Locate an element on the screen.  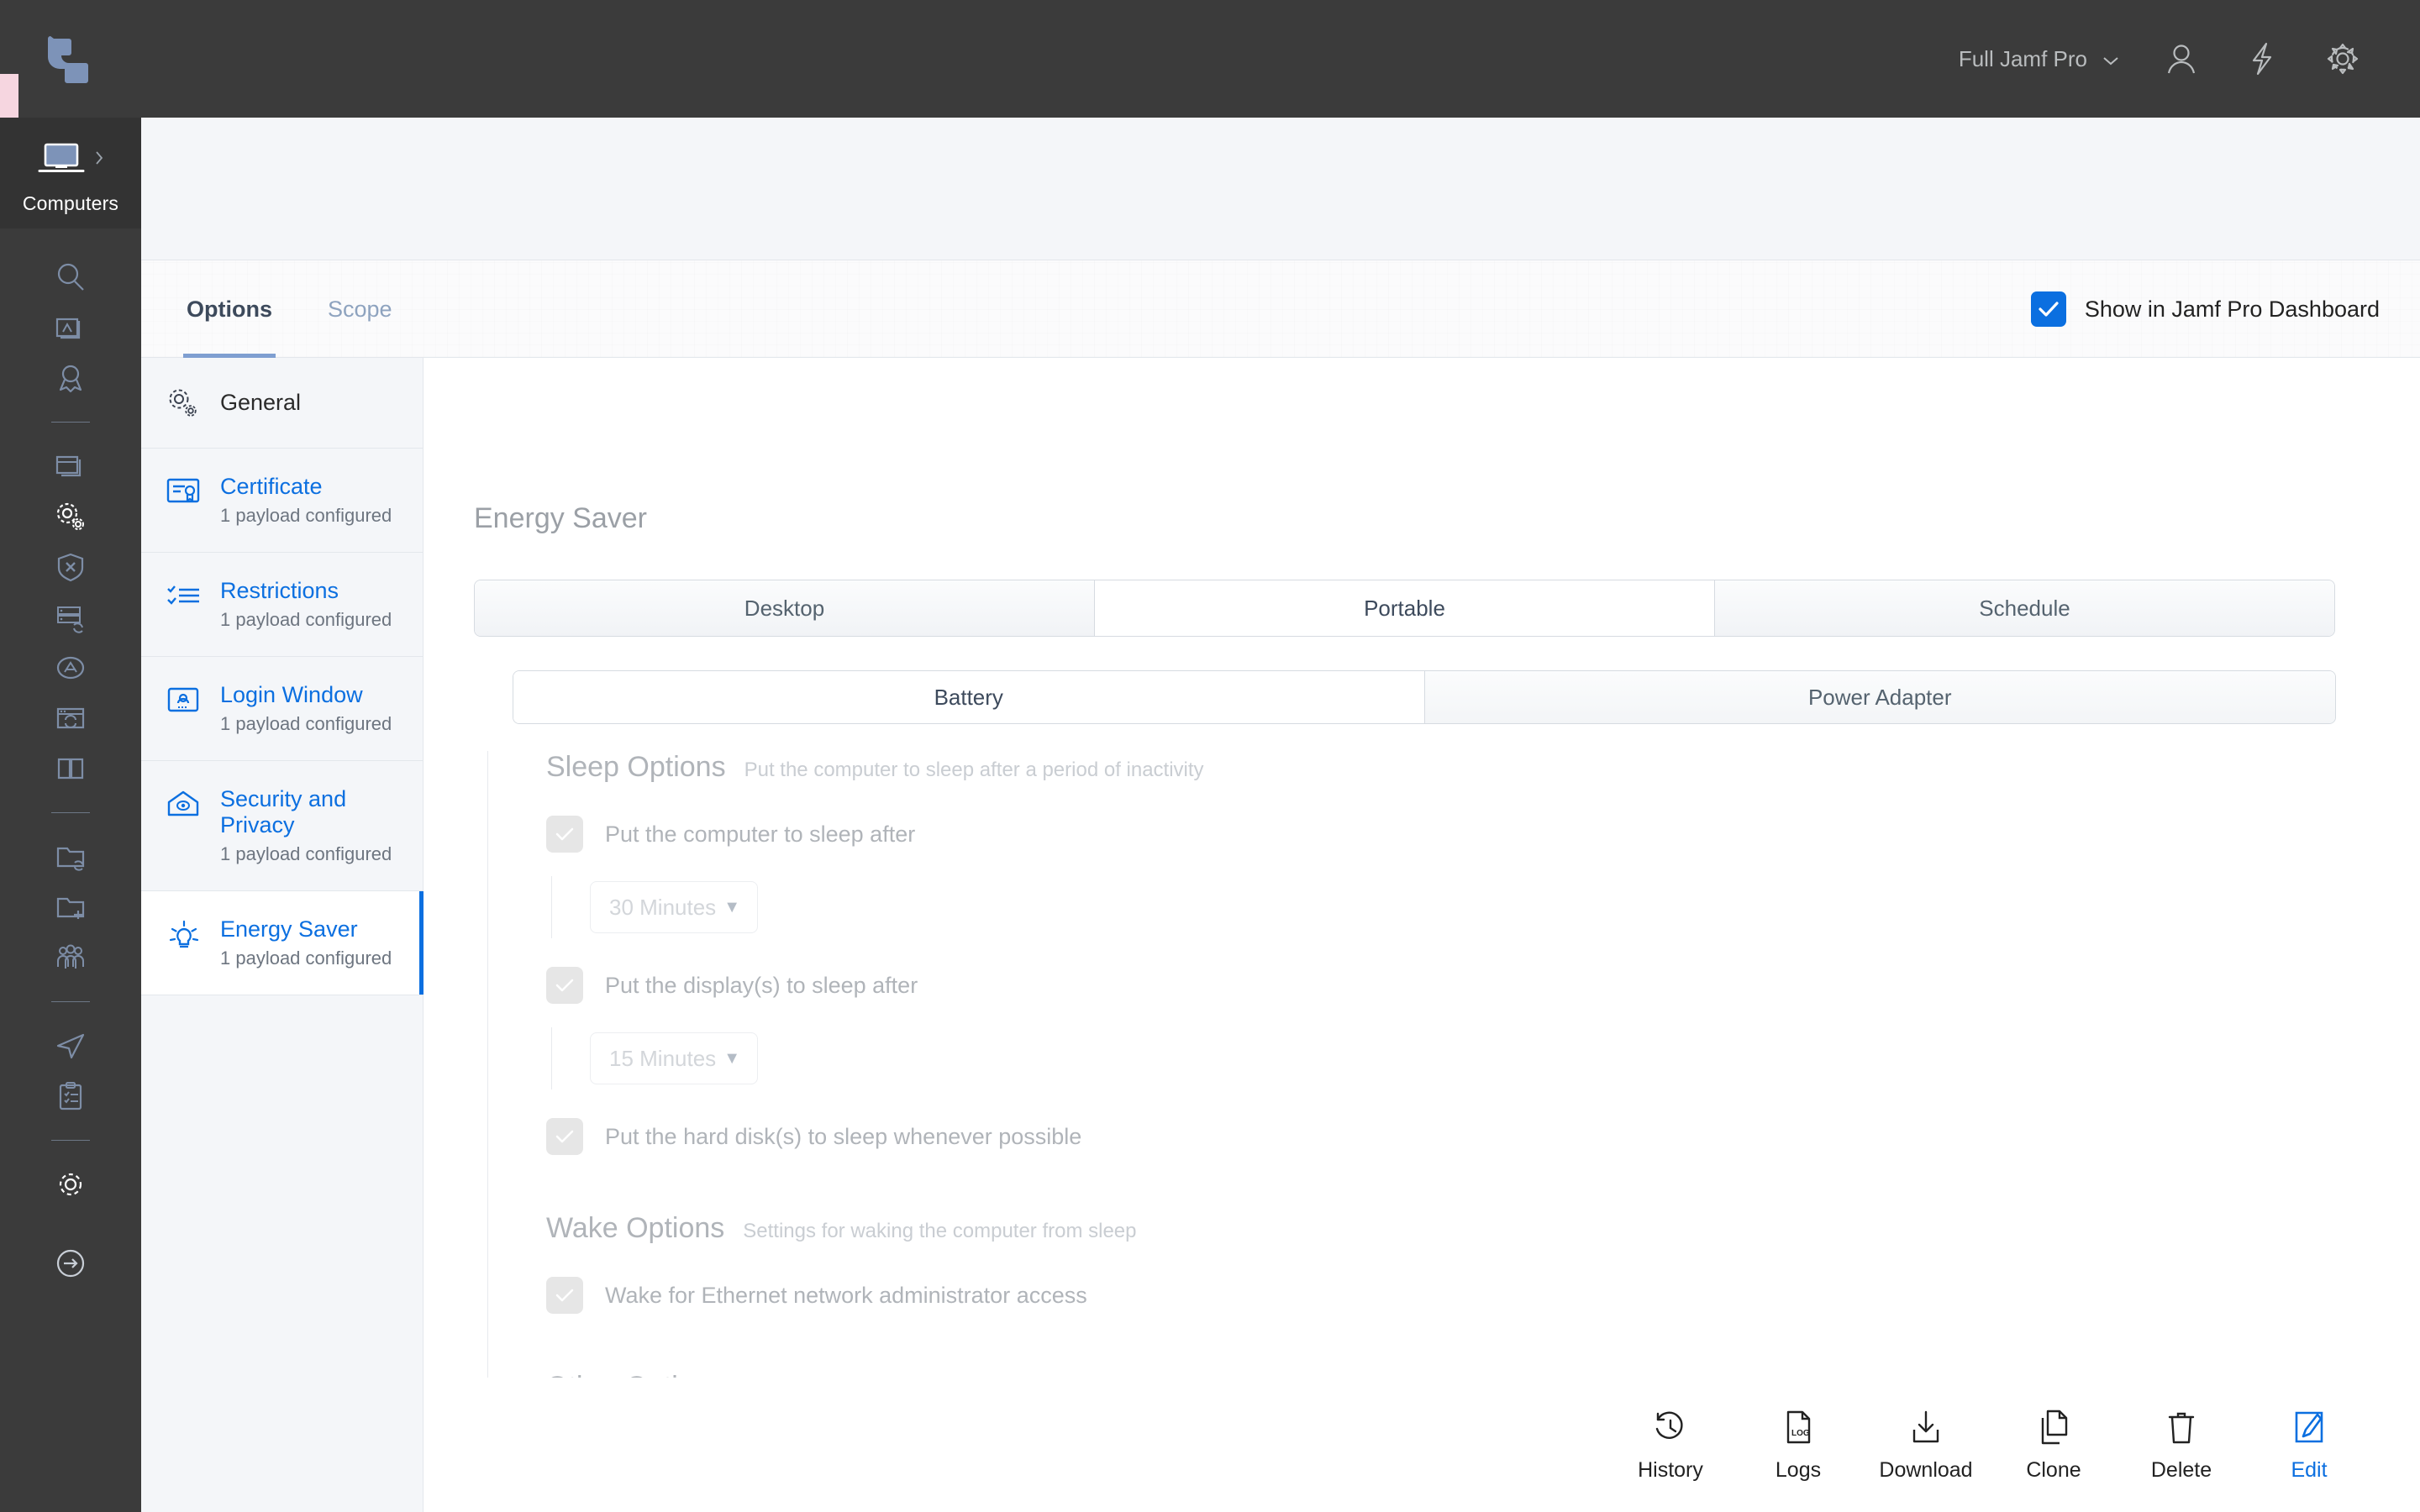
sidebar-item-inventory is located at coordinates (70, 327).